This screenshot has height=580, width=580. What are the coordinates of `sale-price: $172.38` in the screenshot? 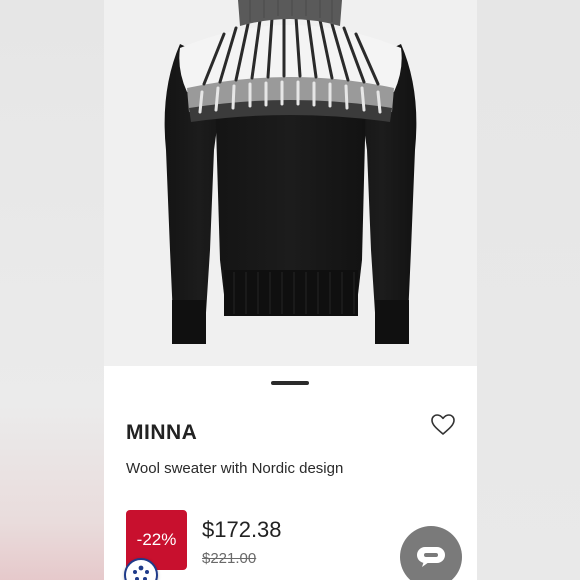 It's located at (242, 529).